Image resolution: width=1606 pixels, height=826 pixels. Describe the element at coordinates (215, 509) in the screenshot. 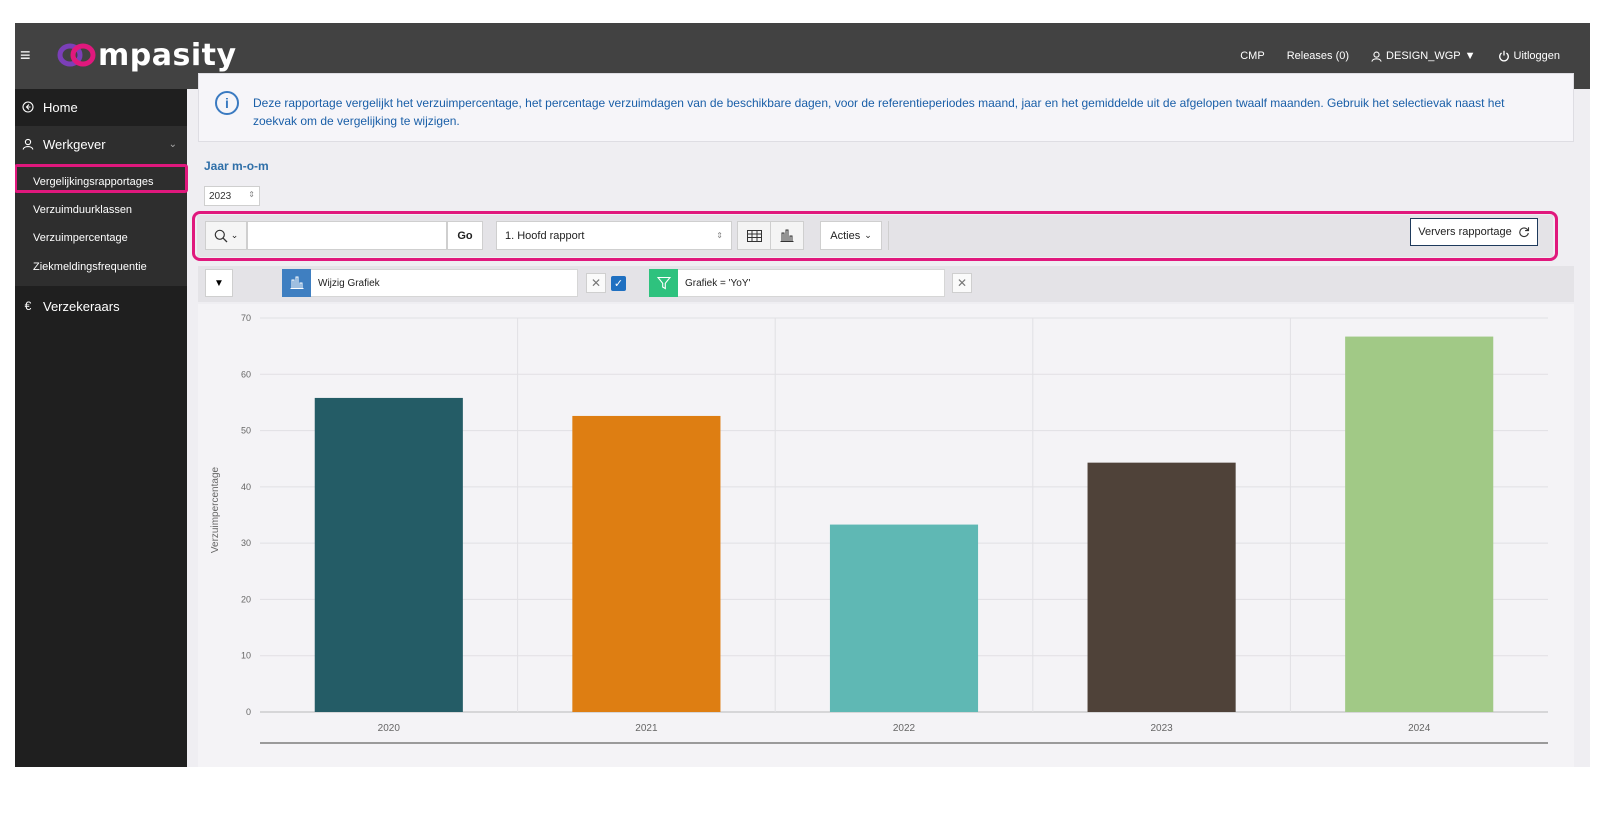

I see `y-axis-label: Verzuimpercentage` at that location.